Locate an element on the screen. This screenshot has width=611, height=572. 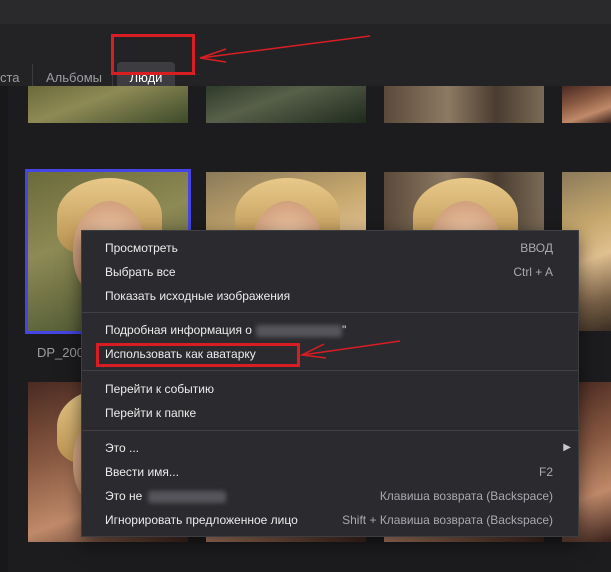
menu-item-label: Игнорировать предложенное лицо is located at coordinates (201, 520).